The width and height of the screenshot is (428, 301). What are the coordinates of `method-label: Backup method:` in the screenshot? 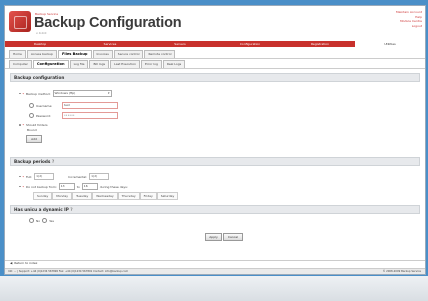 It's located at (38, 93).